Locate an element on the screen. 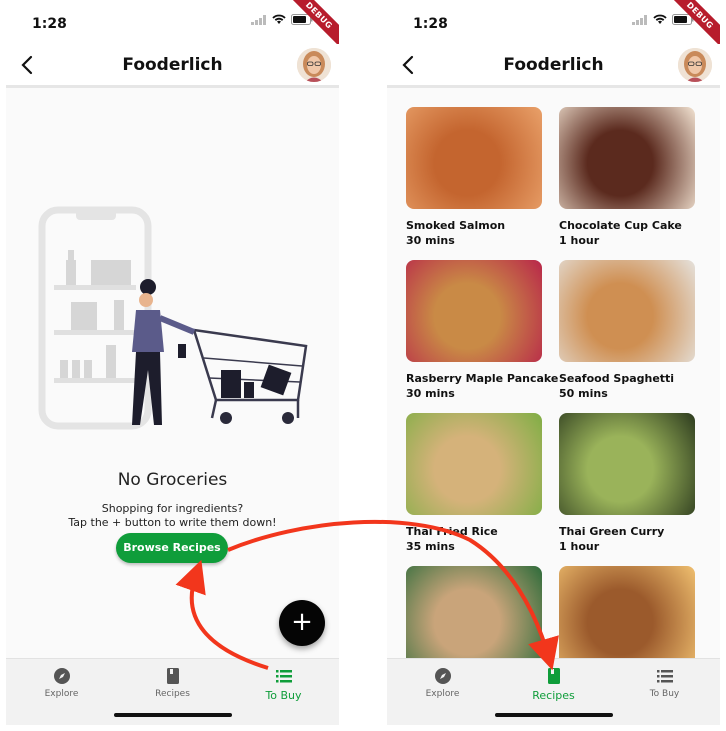 Image resolution: width=726 pixels, height=731 pixels. empty-state-line-2: Tap the + button to write them down! is located at coordinates (172, 522).